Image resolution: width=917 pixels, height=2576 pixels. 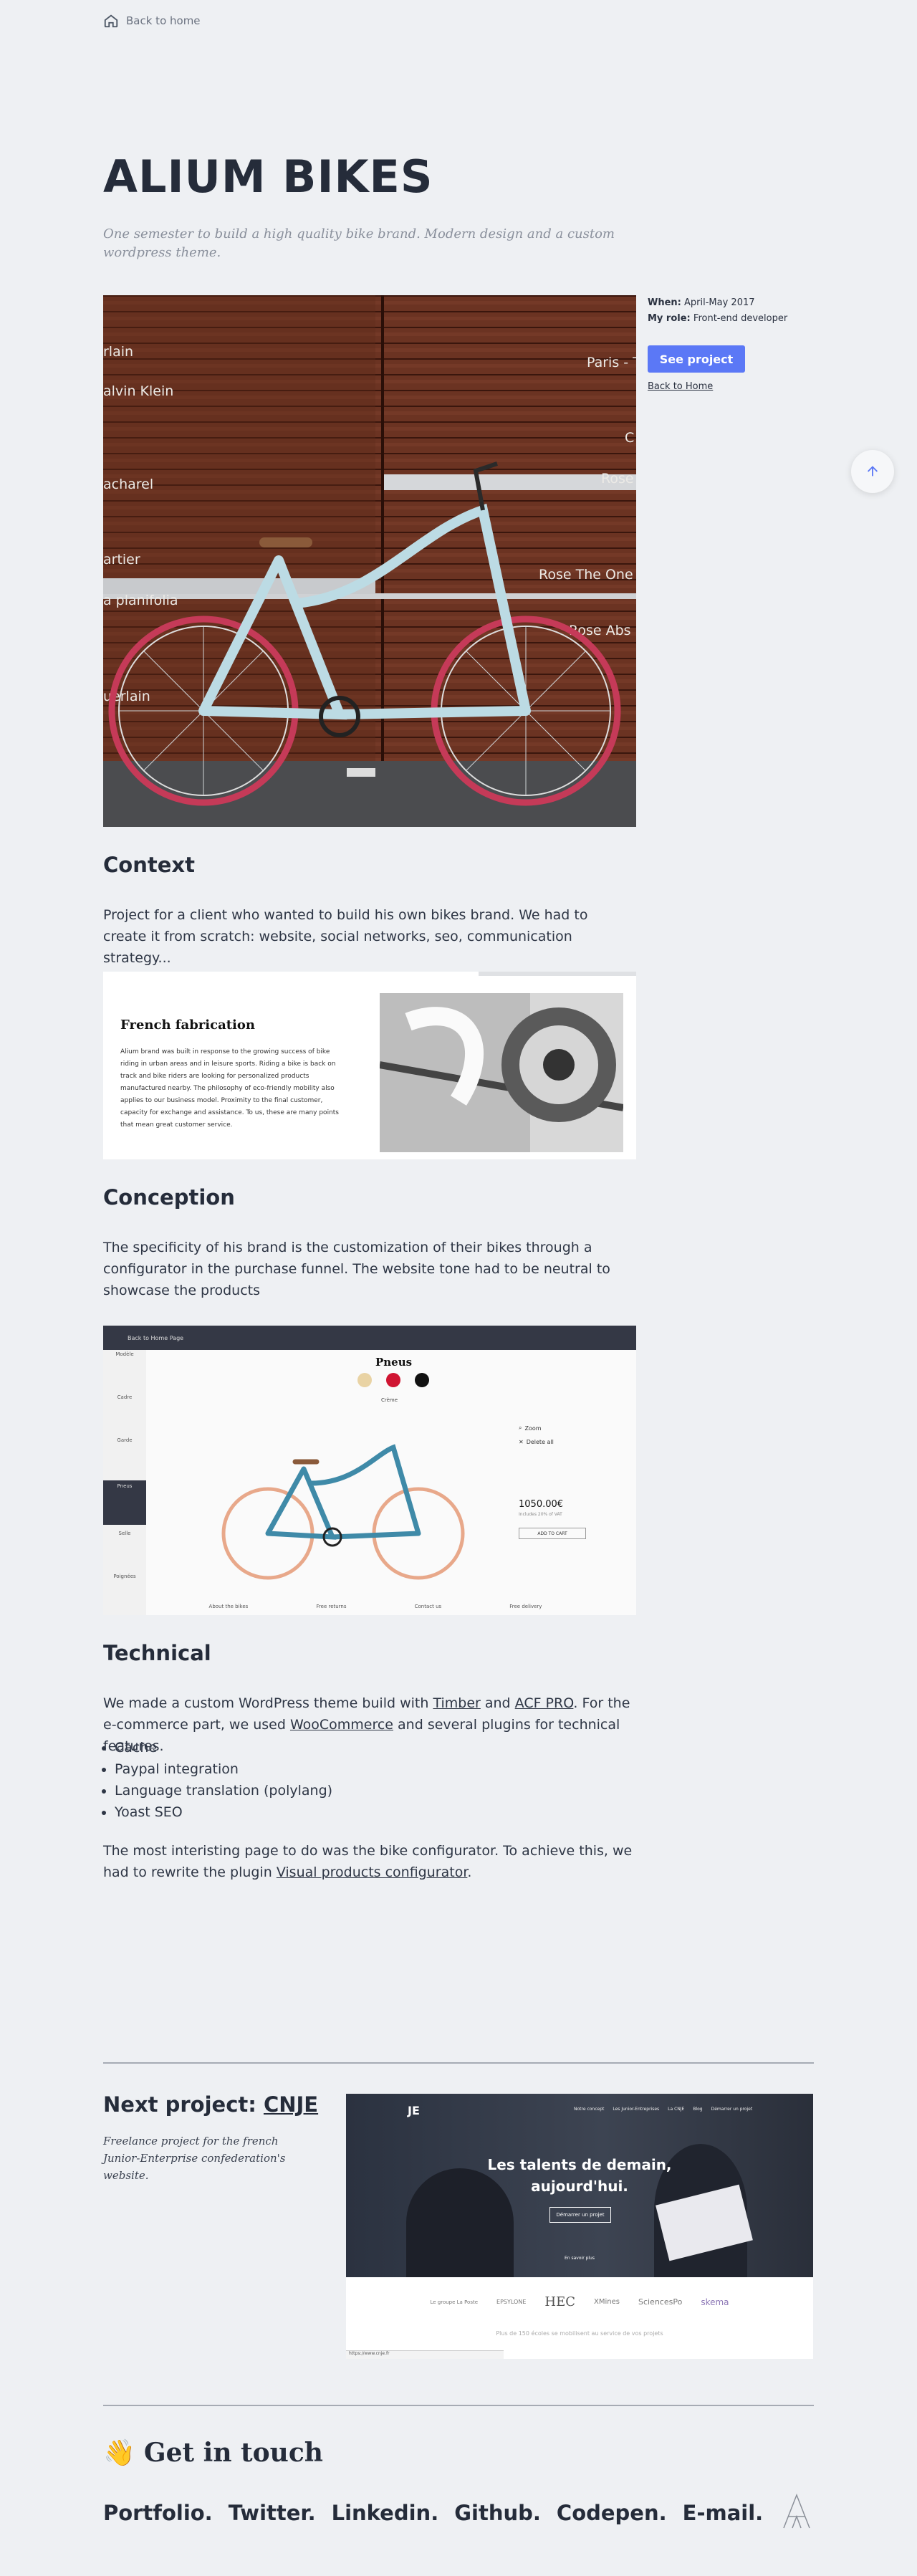 I want to click on site-logo-icon, so click(x=797, y=2511).